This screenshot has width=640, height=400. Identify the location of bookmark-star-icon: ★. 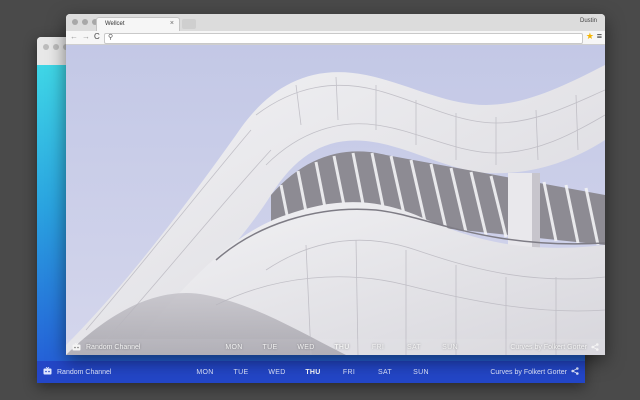
(590, 36).